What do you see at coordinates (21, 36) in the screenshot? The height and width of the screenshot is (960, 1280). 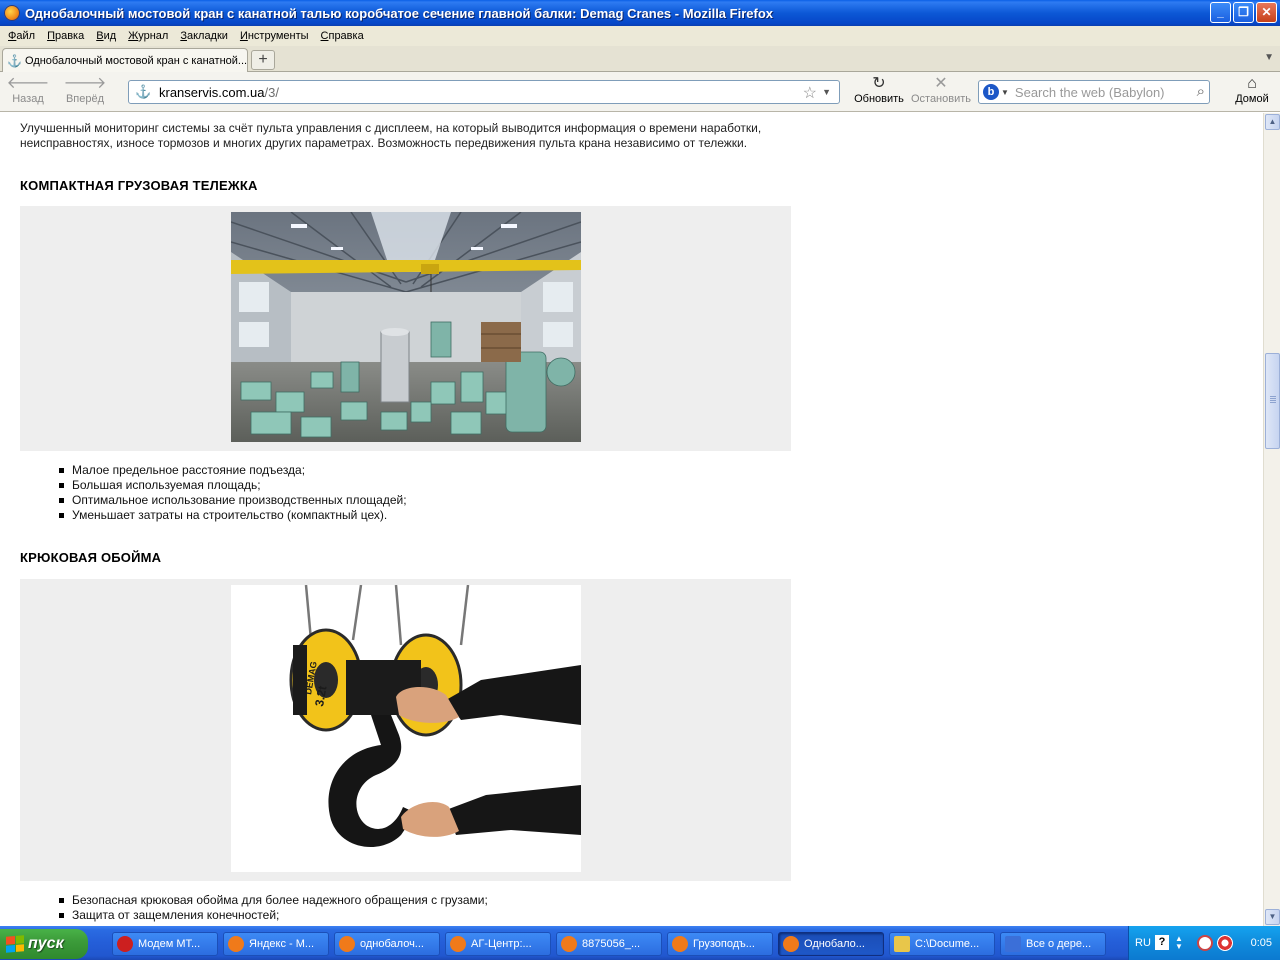 I see `menu-file: Файл` at bounding box center [21, 36].